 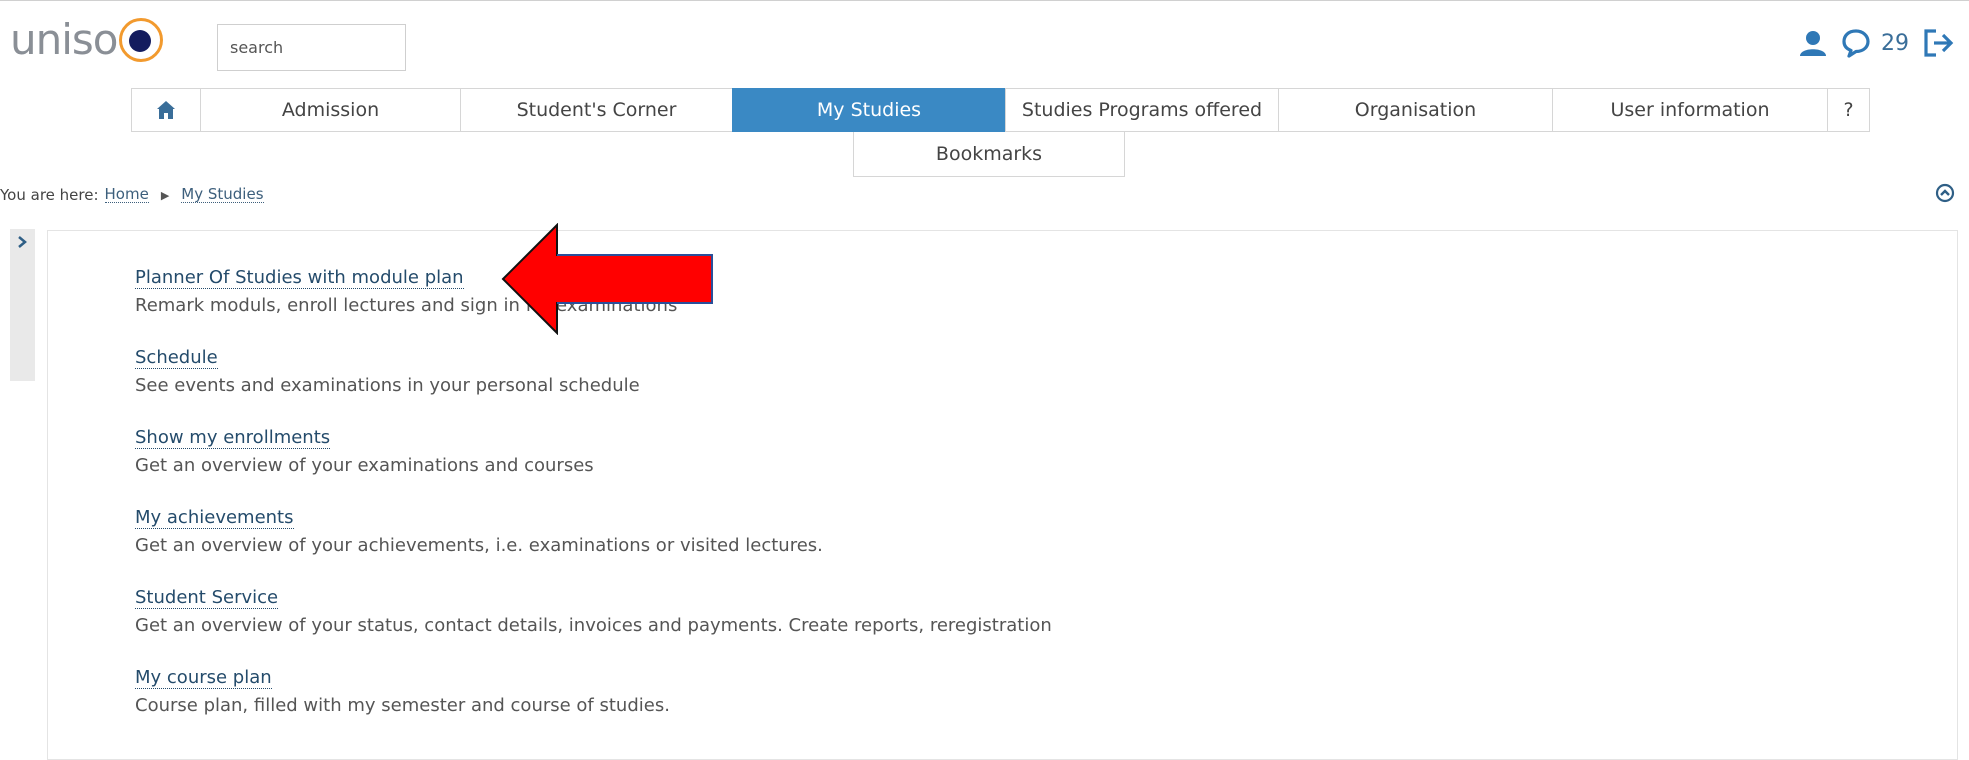 What do you see at coordinates (214, 518) in the screenshot?
I see `my-achievements-link: My achievements` at bounding box center [214, 518].